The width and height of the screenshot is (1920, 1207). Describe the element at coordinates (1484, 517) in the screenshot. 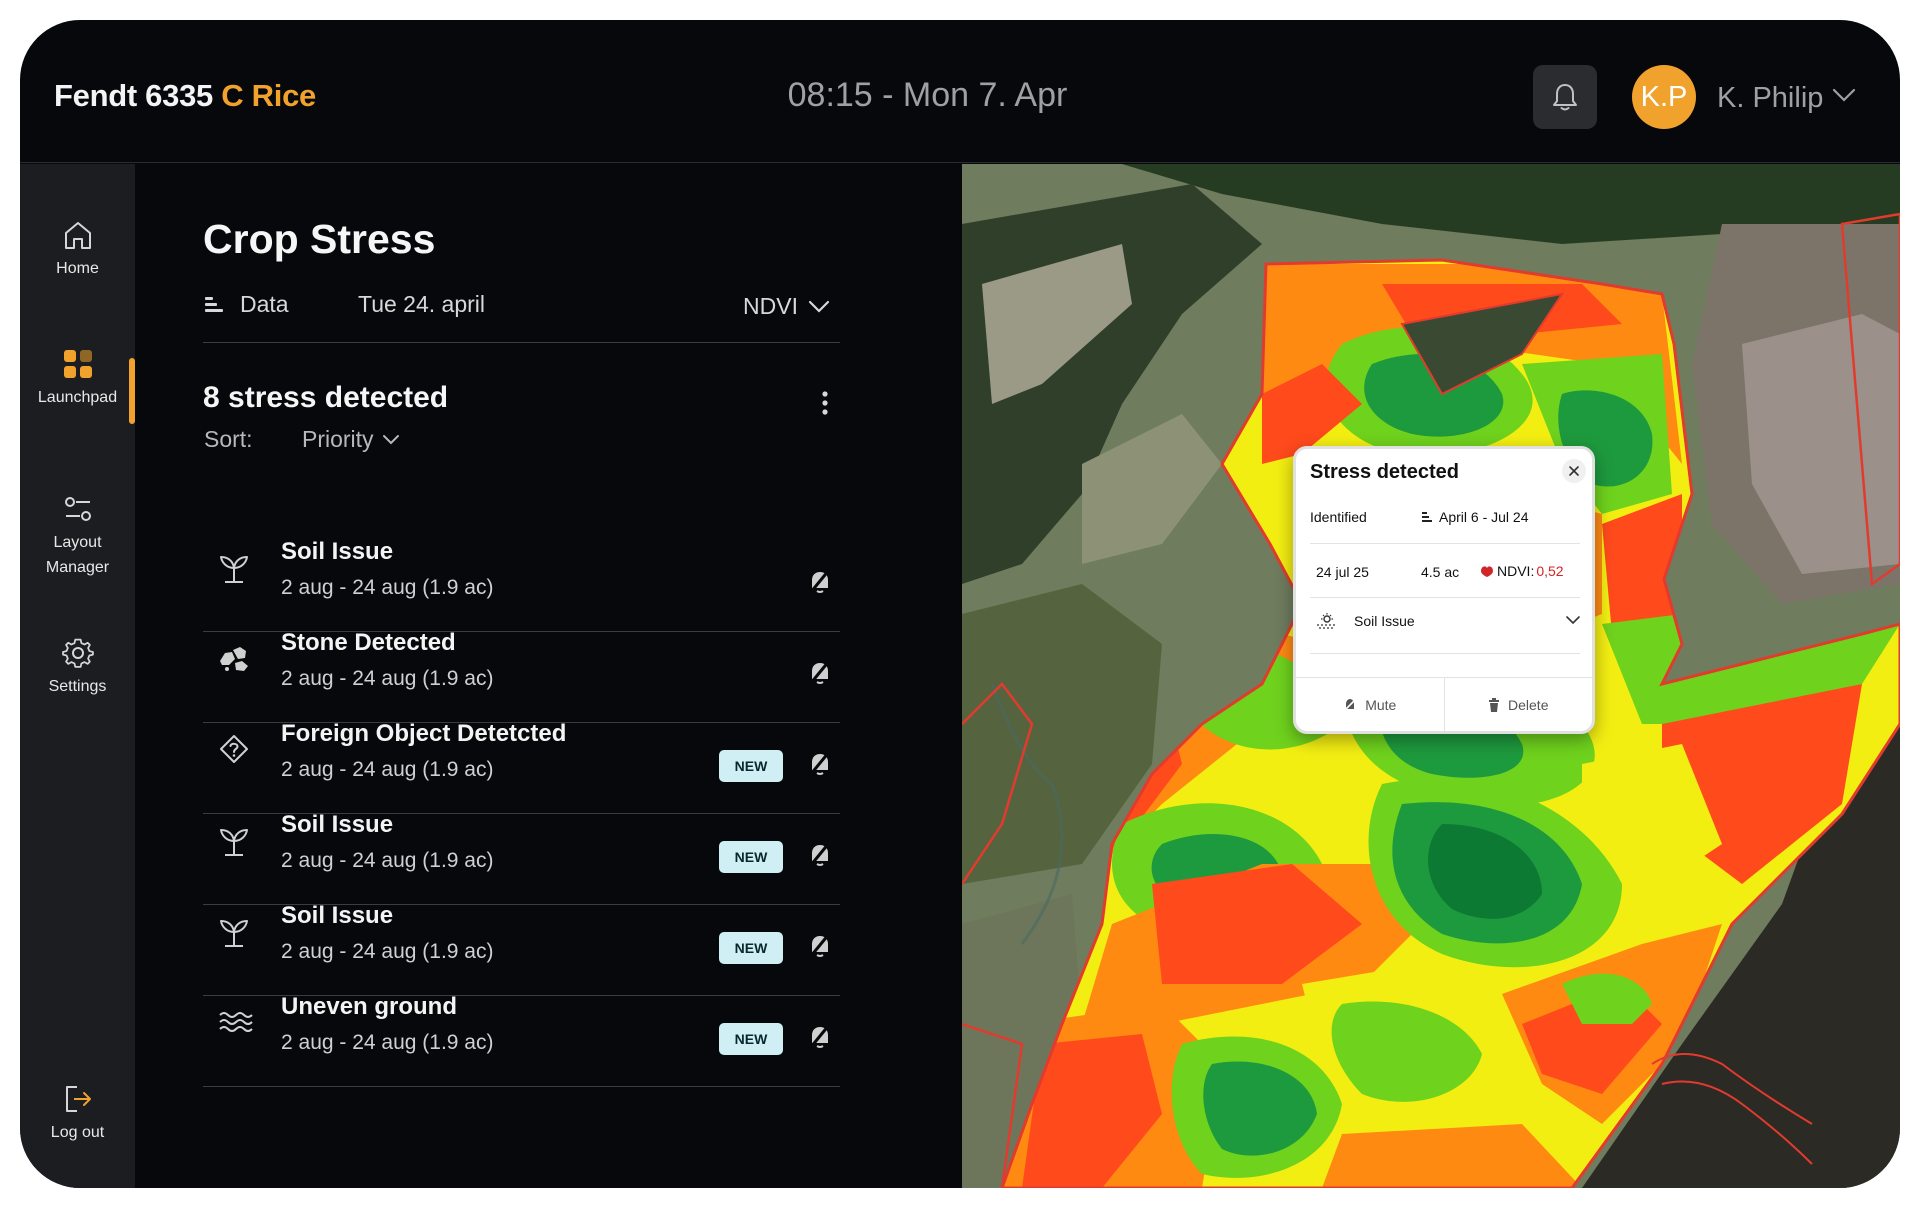

I see `range-value: April 6 - Jul 24` at that location.